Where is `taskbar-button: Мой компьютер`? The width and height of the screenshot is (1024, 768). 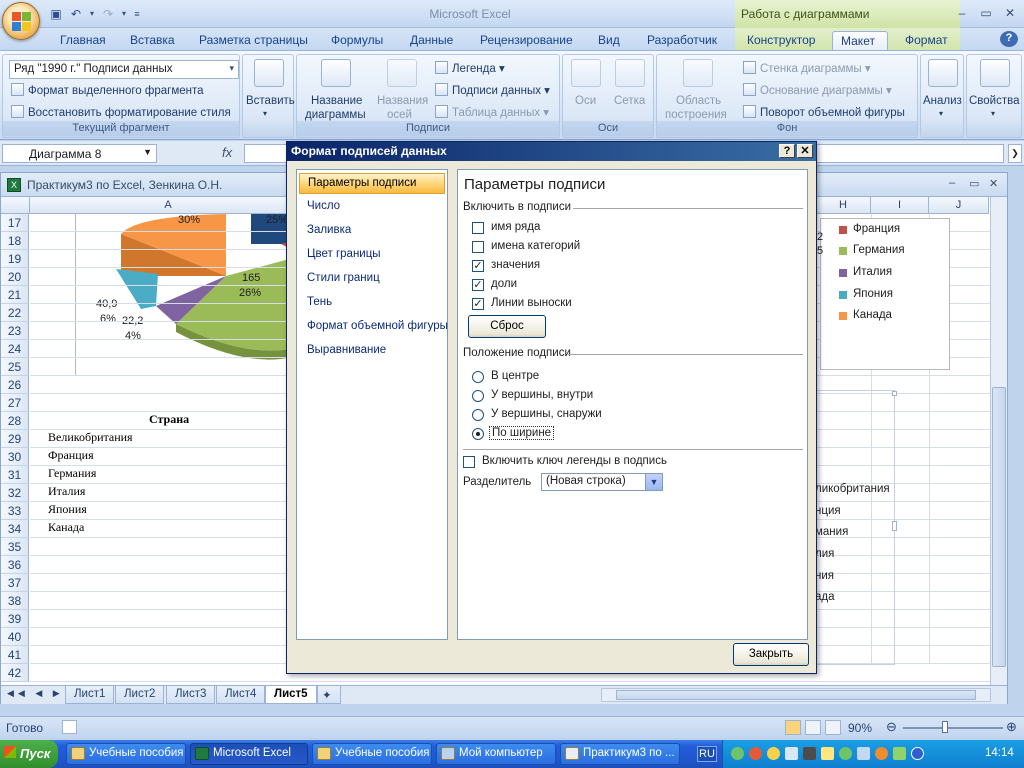 taskbar-button: Мой компьютер is located at coordinates (496, 754).